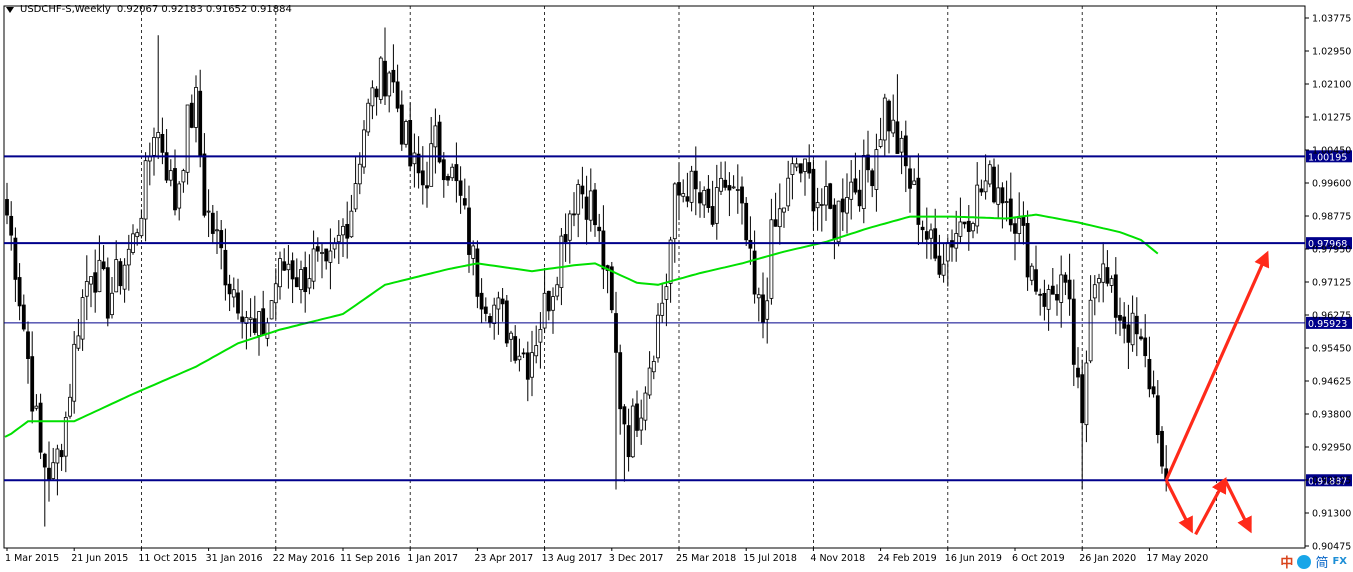  I want to click on x-tick-label: 23 Apr 2017, so click(503, 558).